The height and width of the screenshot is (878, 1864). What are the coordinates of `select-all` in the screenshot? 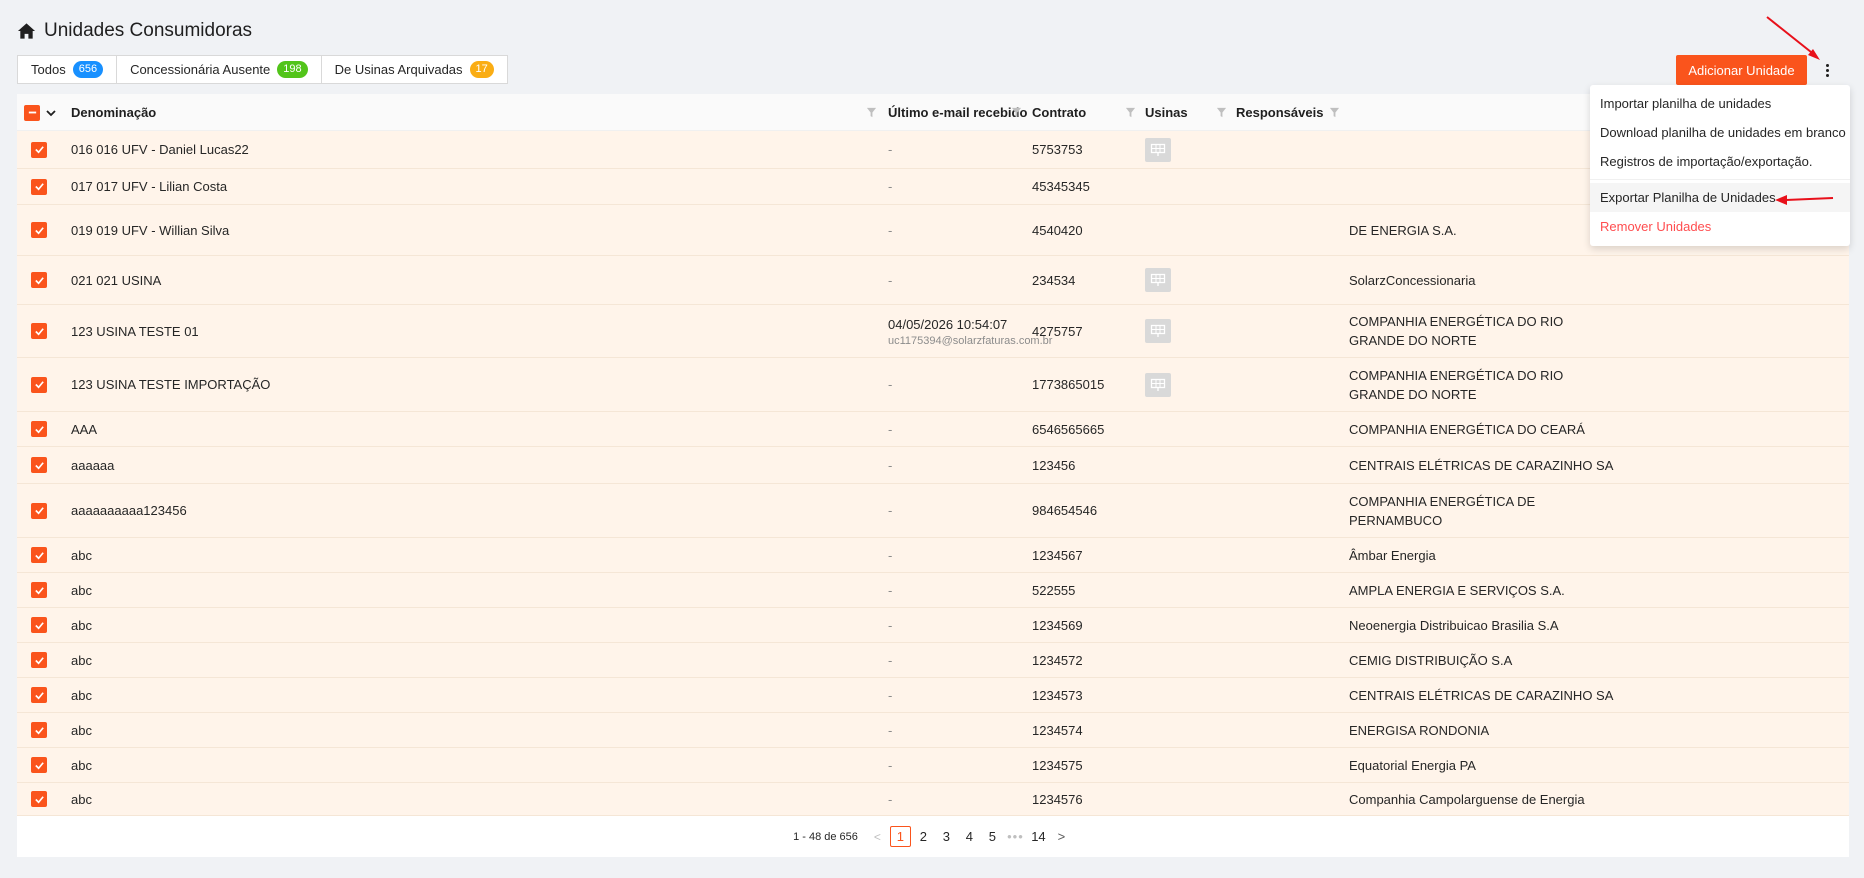 It's located at (40, 112).